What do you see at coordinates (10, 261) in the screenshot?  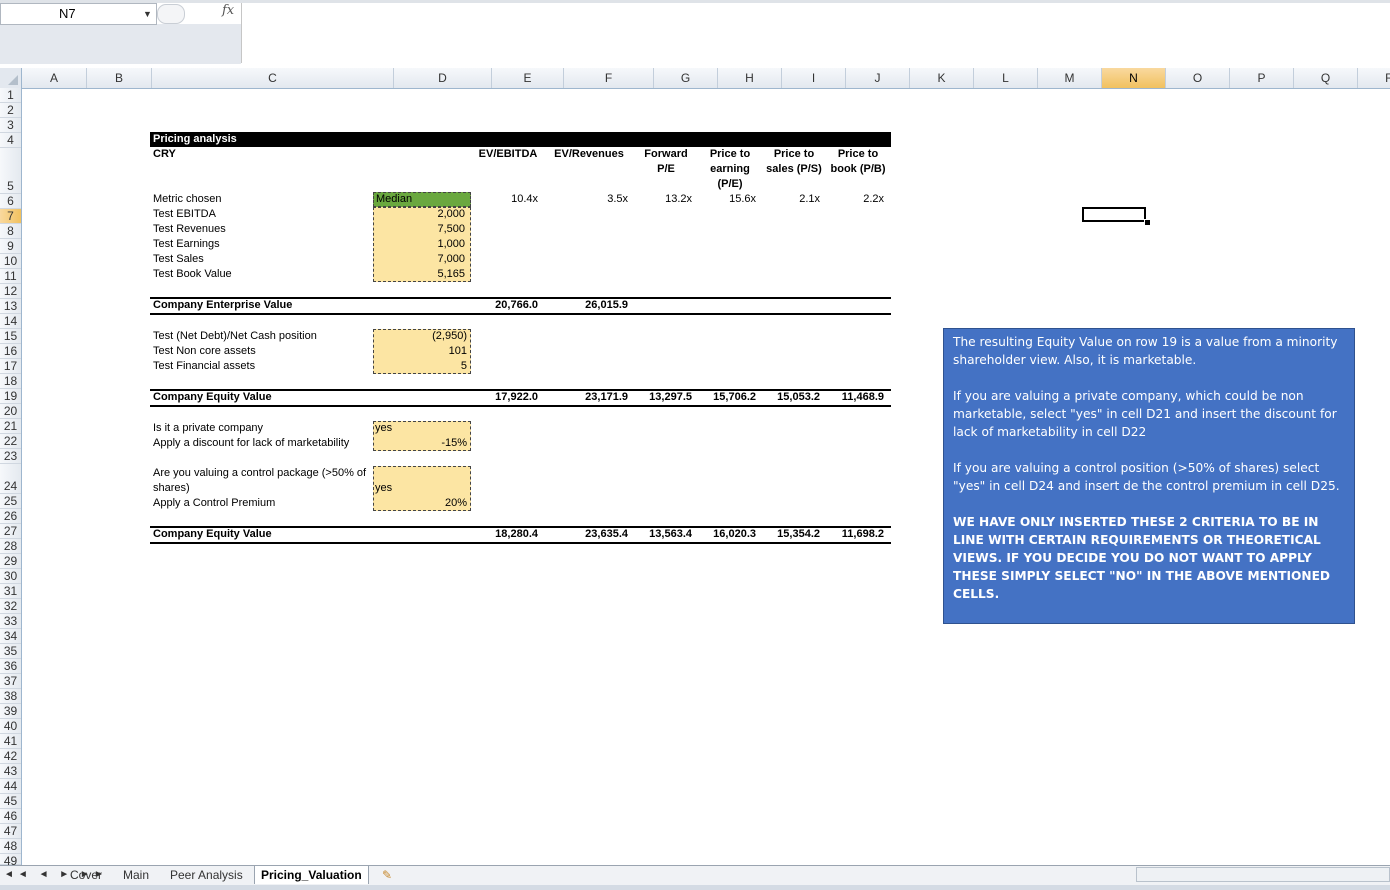 I see `row-header: 10` at bounding box center [10, 261].